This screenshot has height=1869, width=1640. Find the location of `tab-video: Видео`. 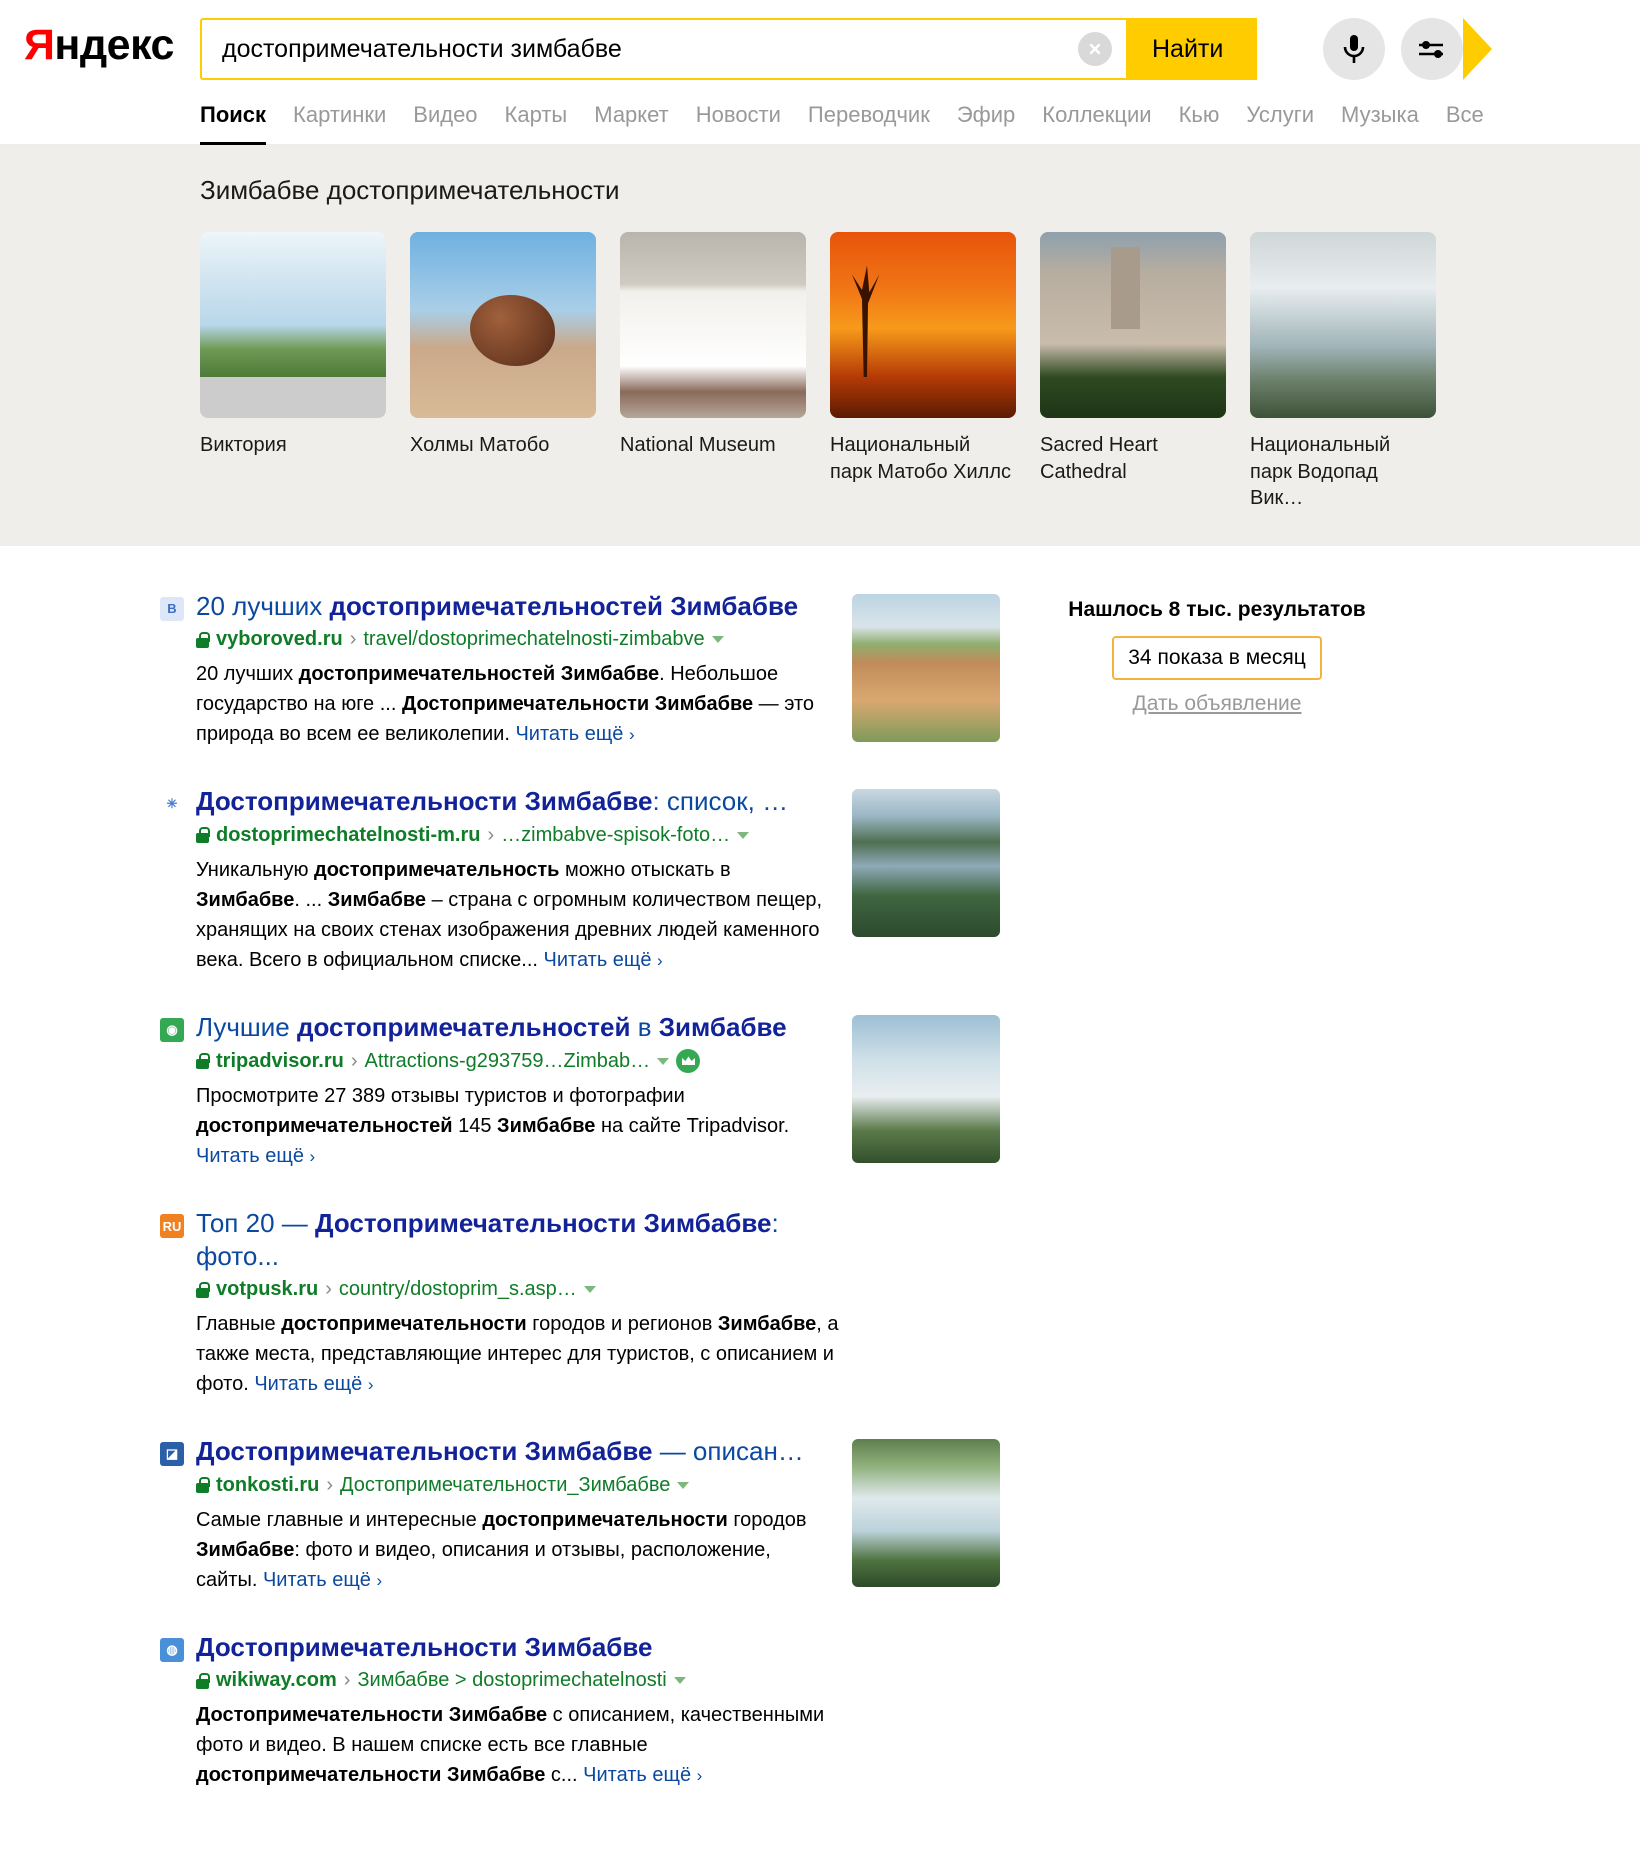

tab-video: Видео is located at coordinates (445, 115).